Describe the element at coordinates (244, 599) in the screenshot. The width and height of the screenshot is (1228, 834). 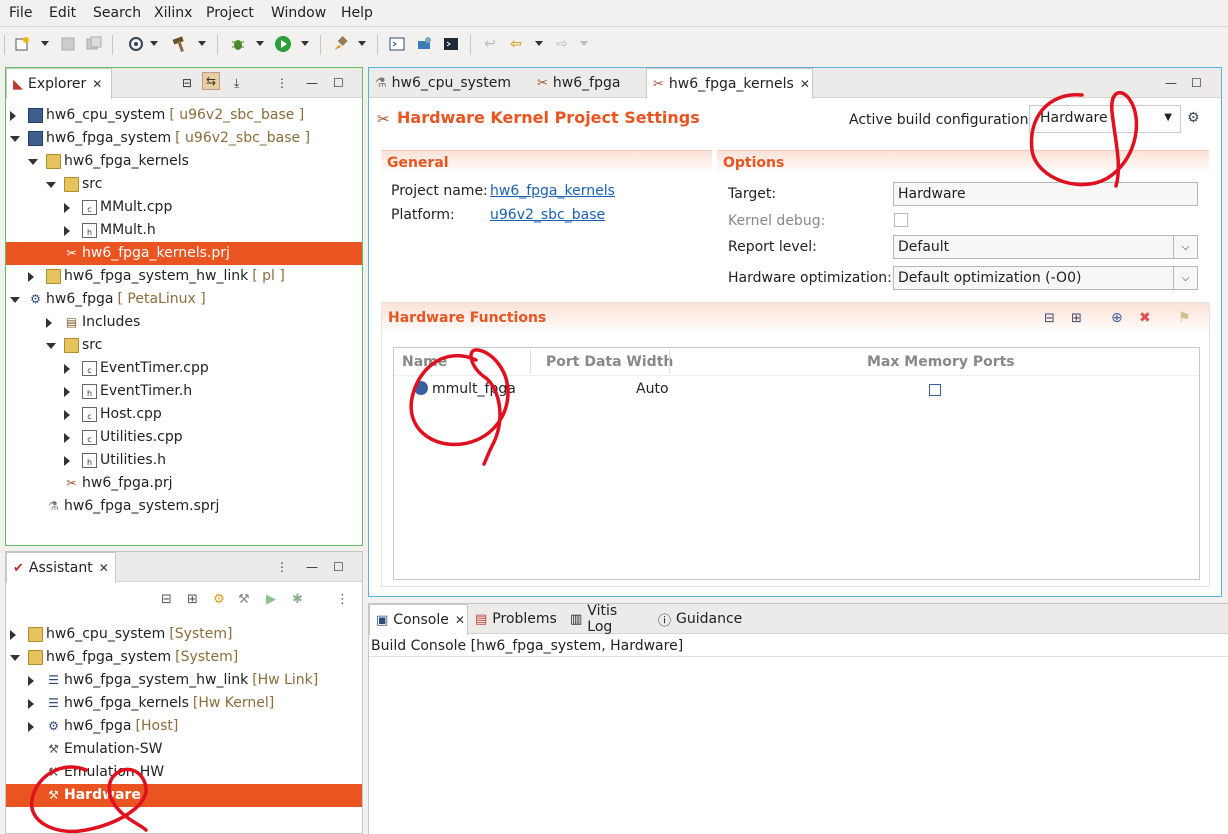
I see `build-hammer-icon: ⚒` at that location.